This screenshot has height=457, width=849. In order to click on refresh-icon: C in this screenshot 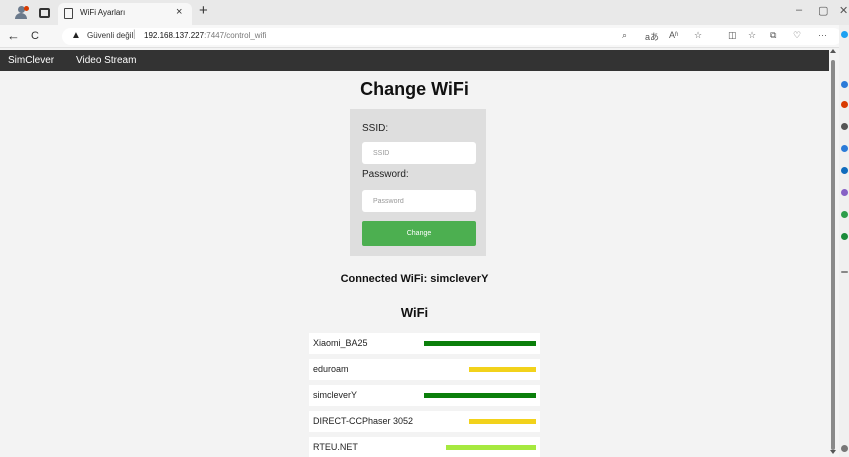, I will do `click(35, 36)`.